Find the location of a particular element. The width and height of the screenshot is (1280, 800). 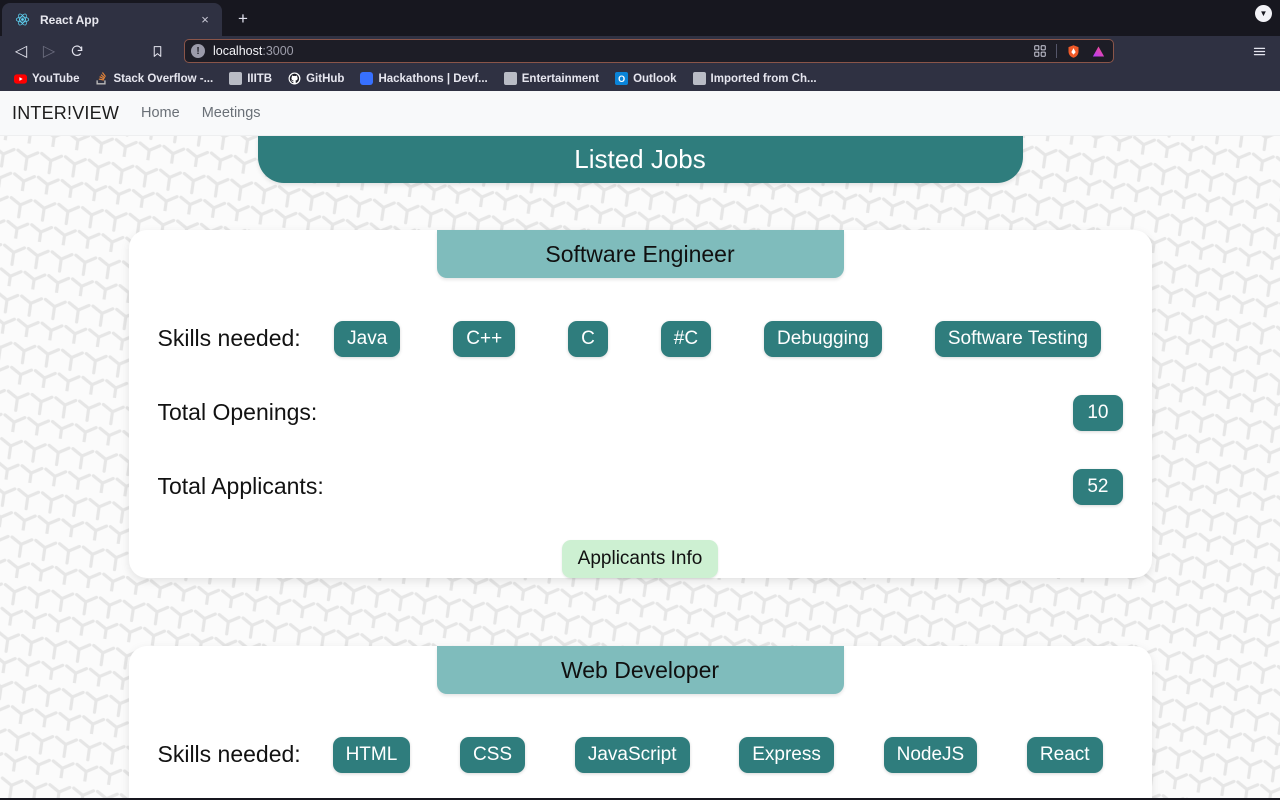

bookmark-label: Entertainment is located at coordinates (560, 78).